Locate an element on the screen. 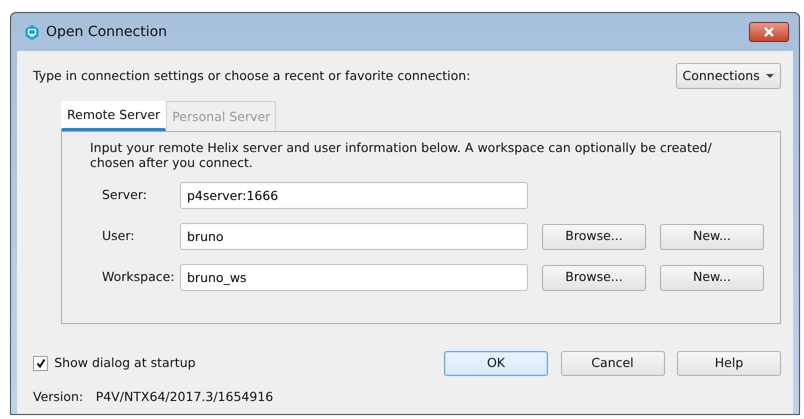 This screenshot has height=419, width=804. window-title: Open Connection is located at coordinates (107, 32).